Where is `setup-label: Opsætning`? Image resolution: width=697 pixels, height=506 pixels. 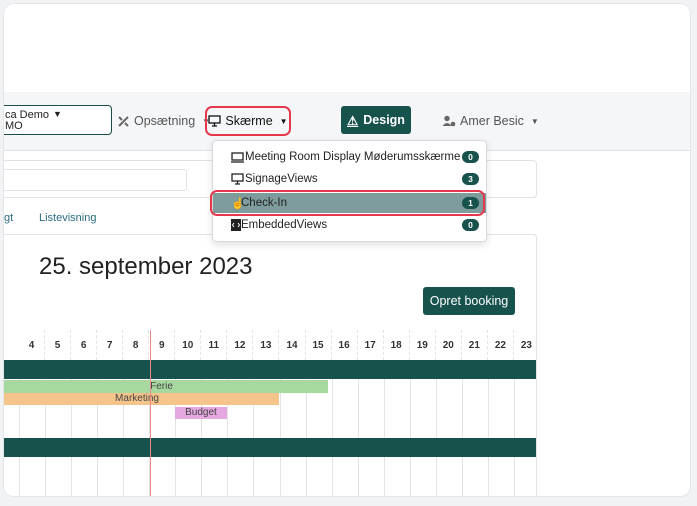 setup-label: Opsætning is located at coordinates (165, 121).